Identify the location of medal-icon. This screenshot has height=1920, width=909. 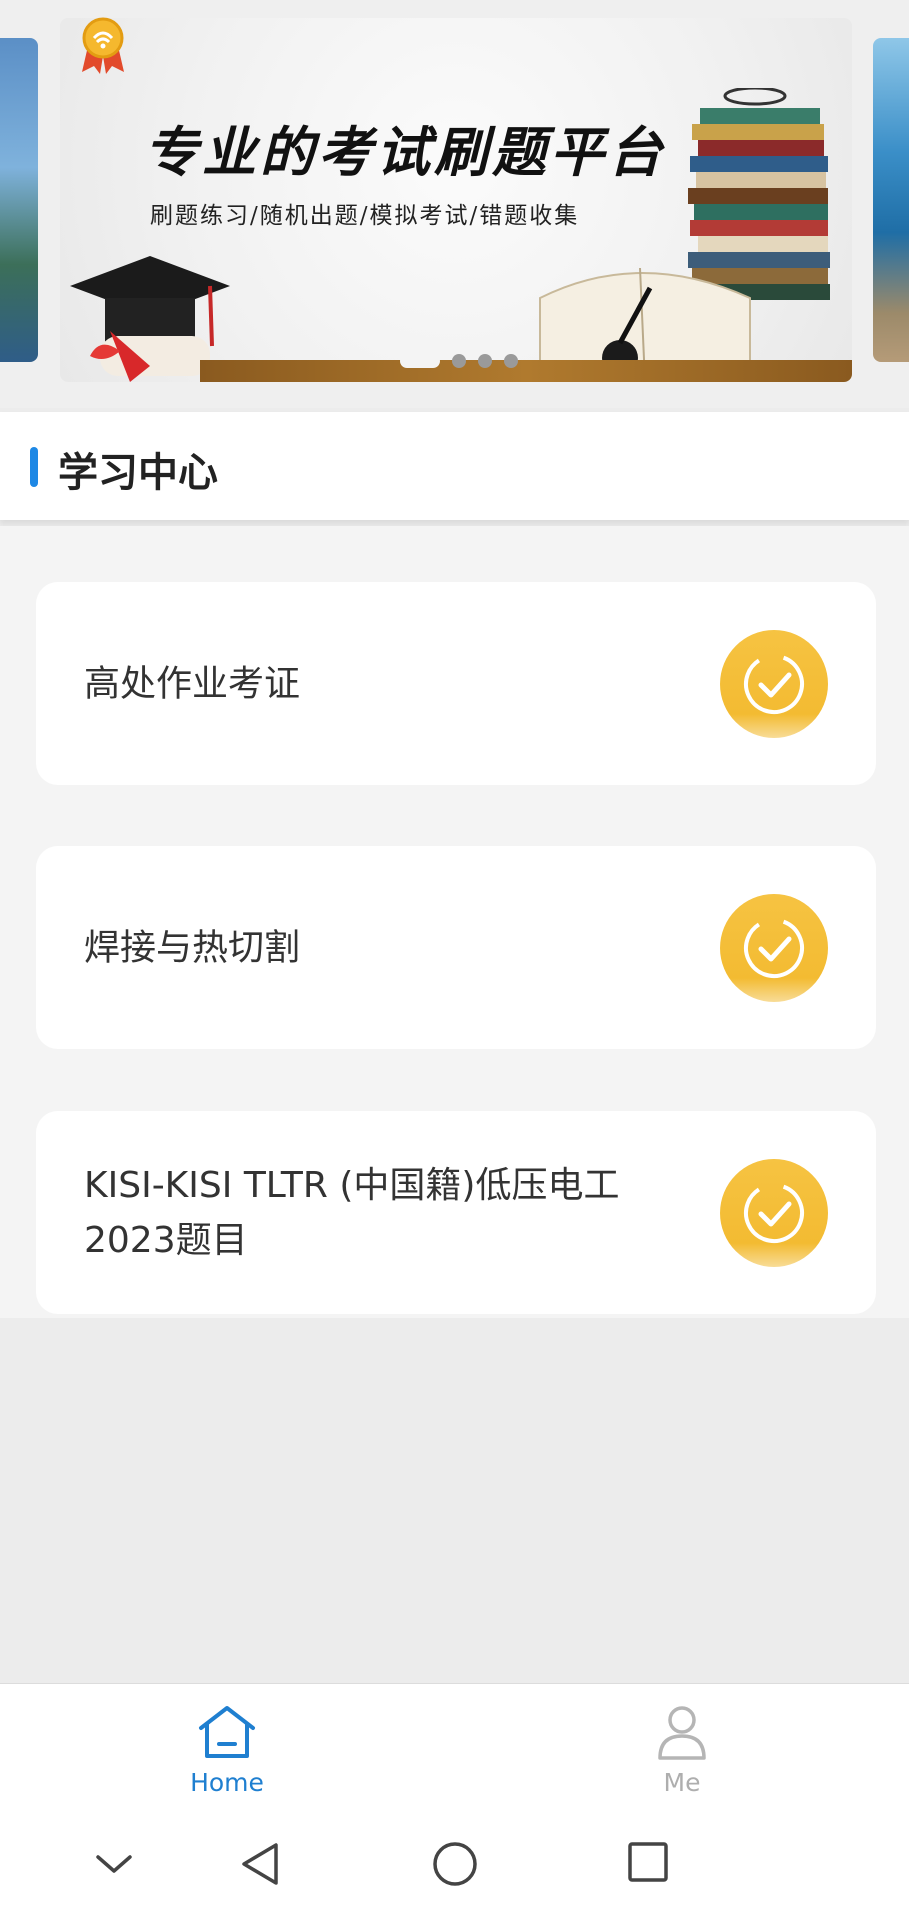
(103, 45).